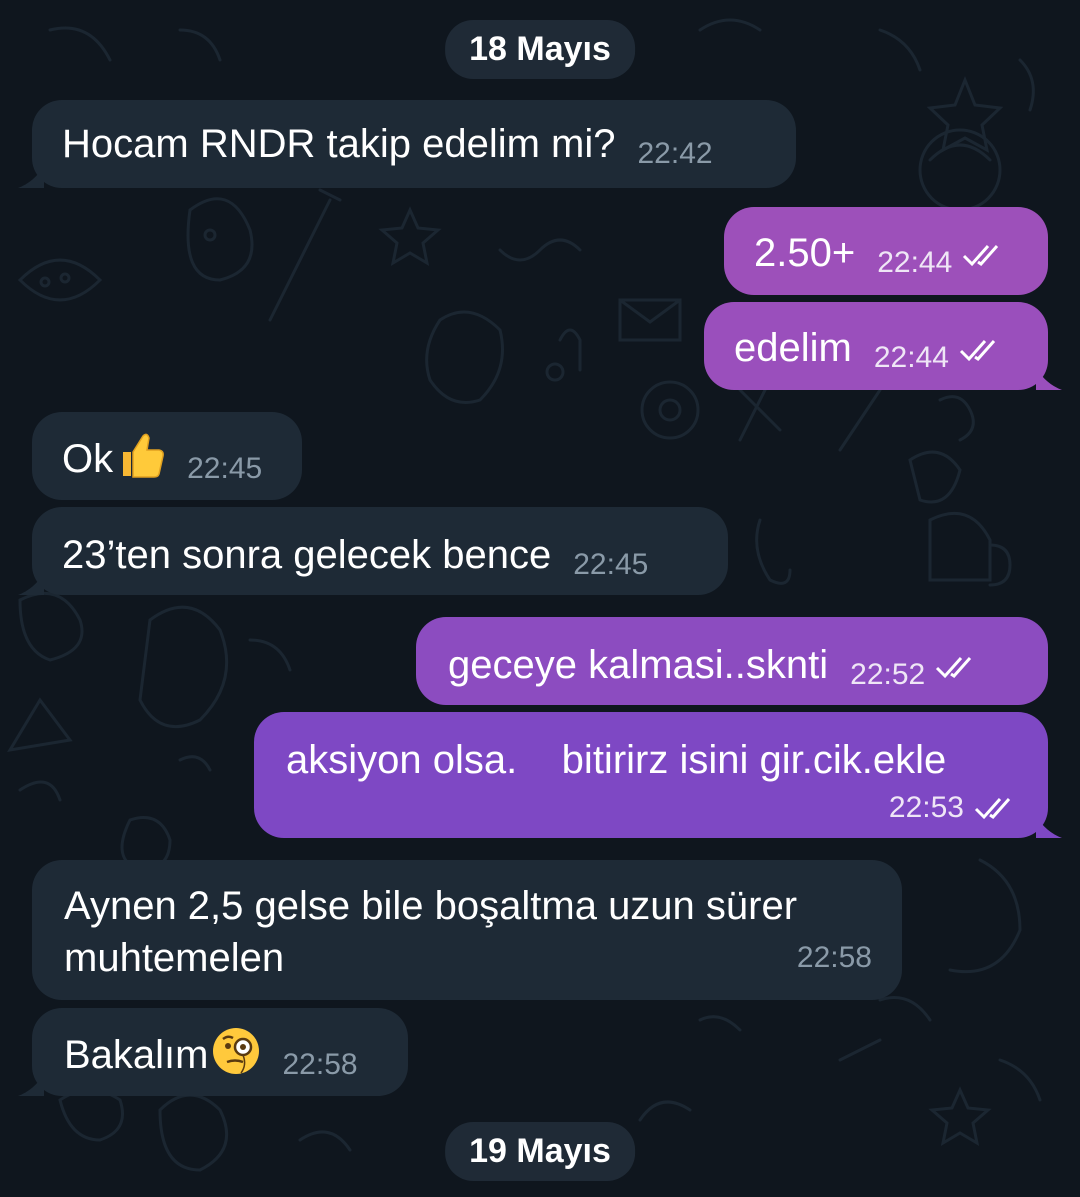  What do you see at coordinates (638, 665) in the screenshot?
I see `message-text: geceye kalmasi..sknti` at bounding box center [638, 665].